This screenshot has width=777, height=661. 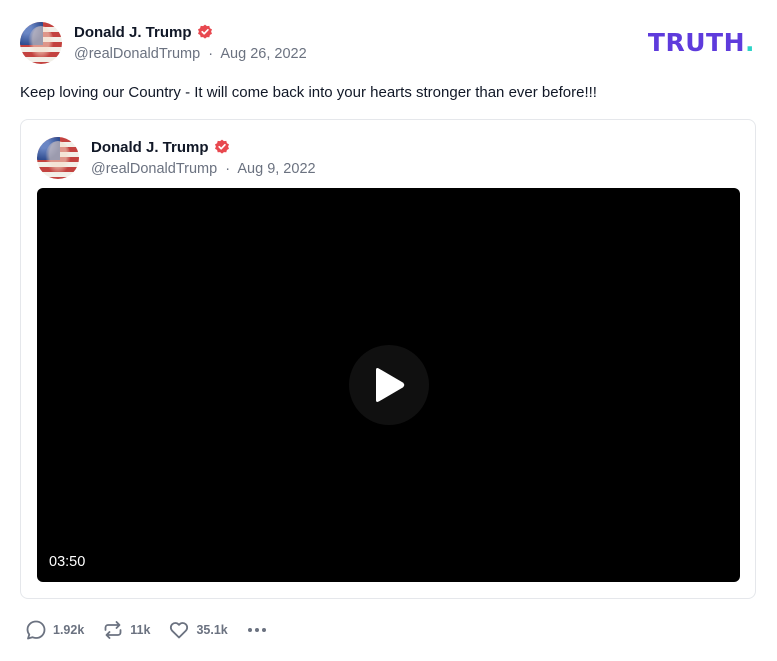 I want to click on quoted-handle-row: @realDonaldTrump · Aug 9, 2022, so click(x=203, y=169).